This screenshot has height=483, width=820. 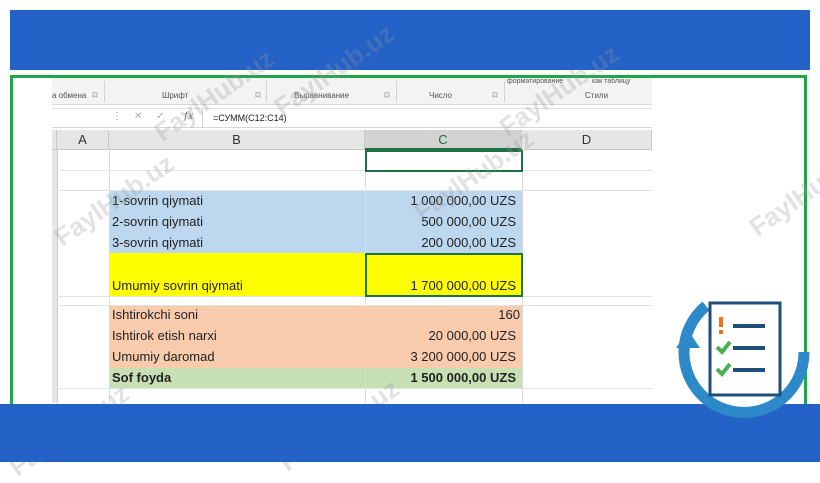 I want to click on top-banner, so click(x=410, y=40).